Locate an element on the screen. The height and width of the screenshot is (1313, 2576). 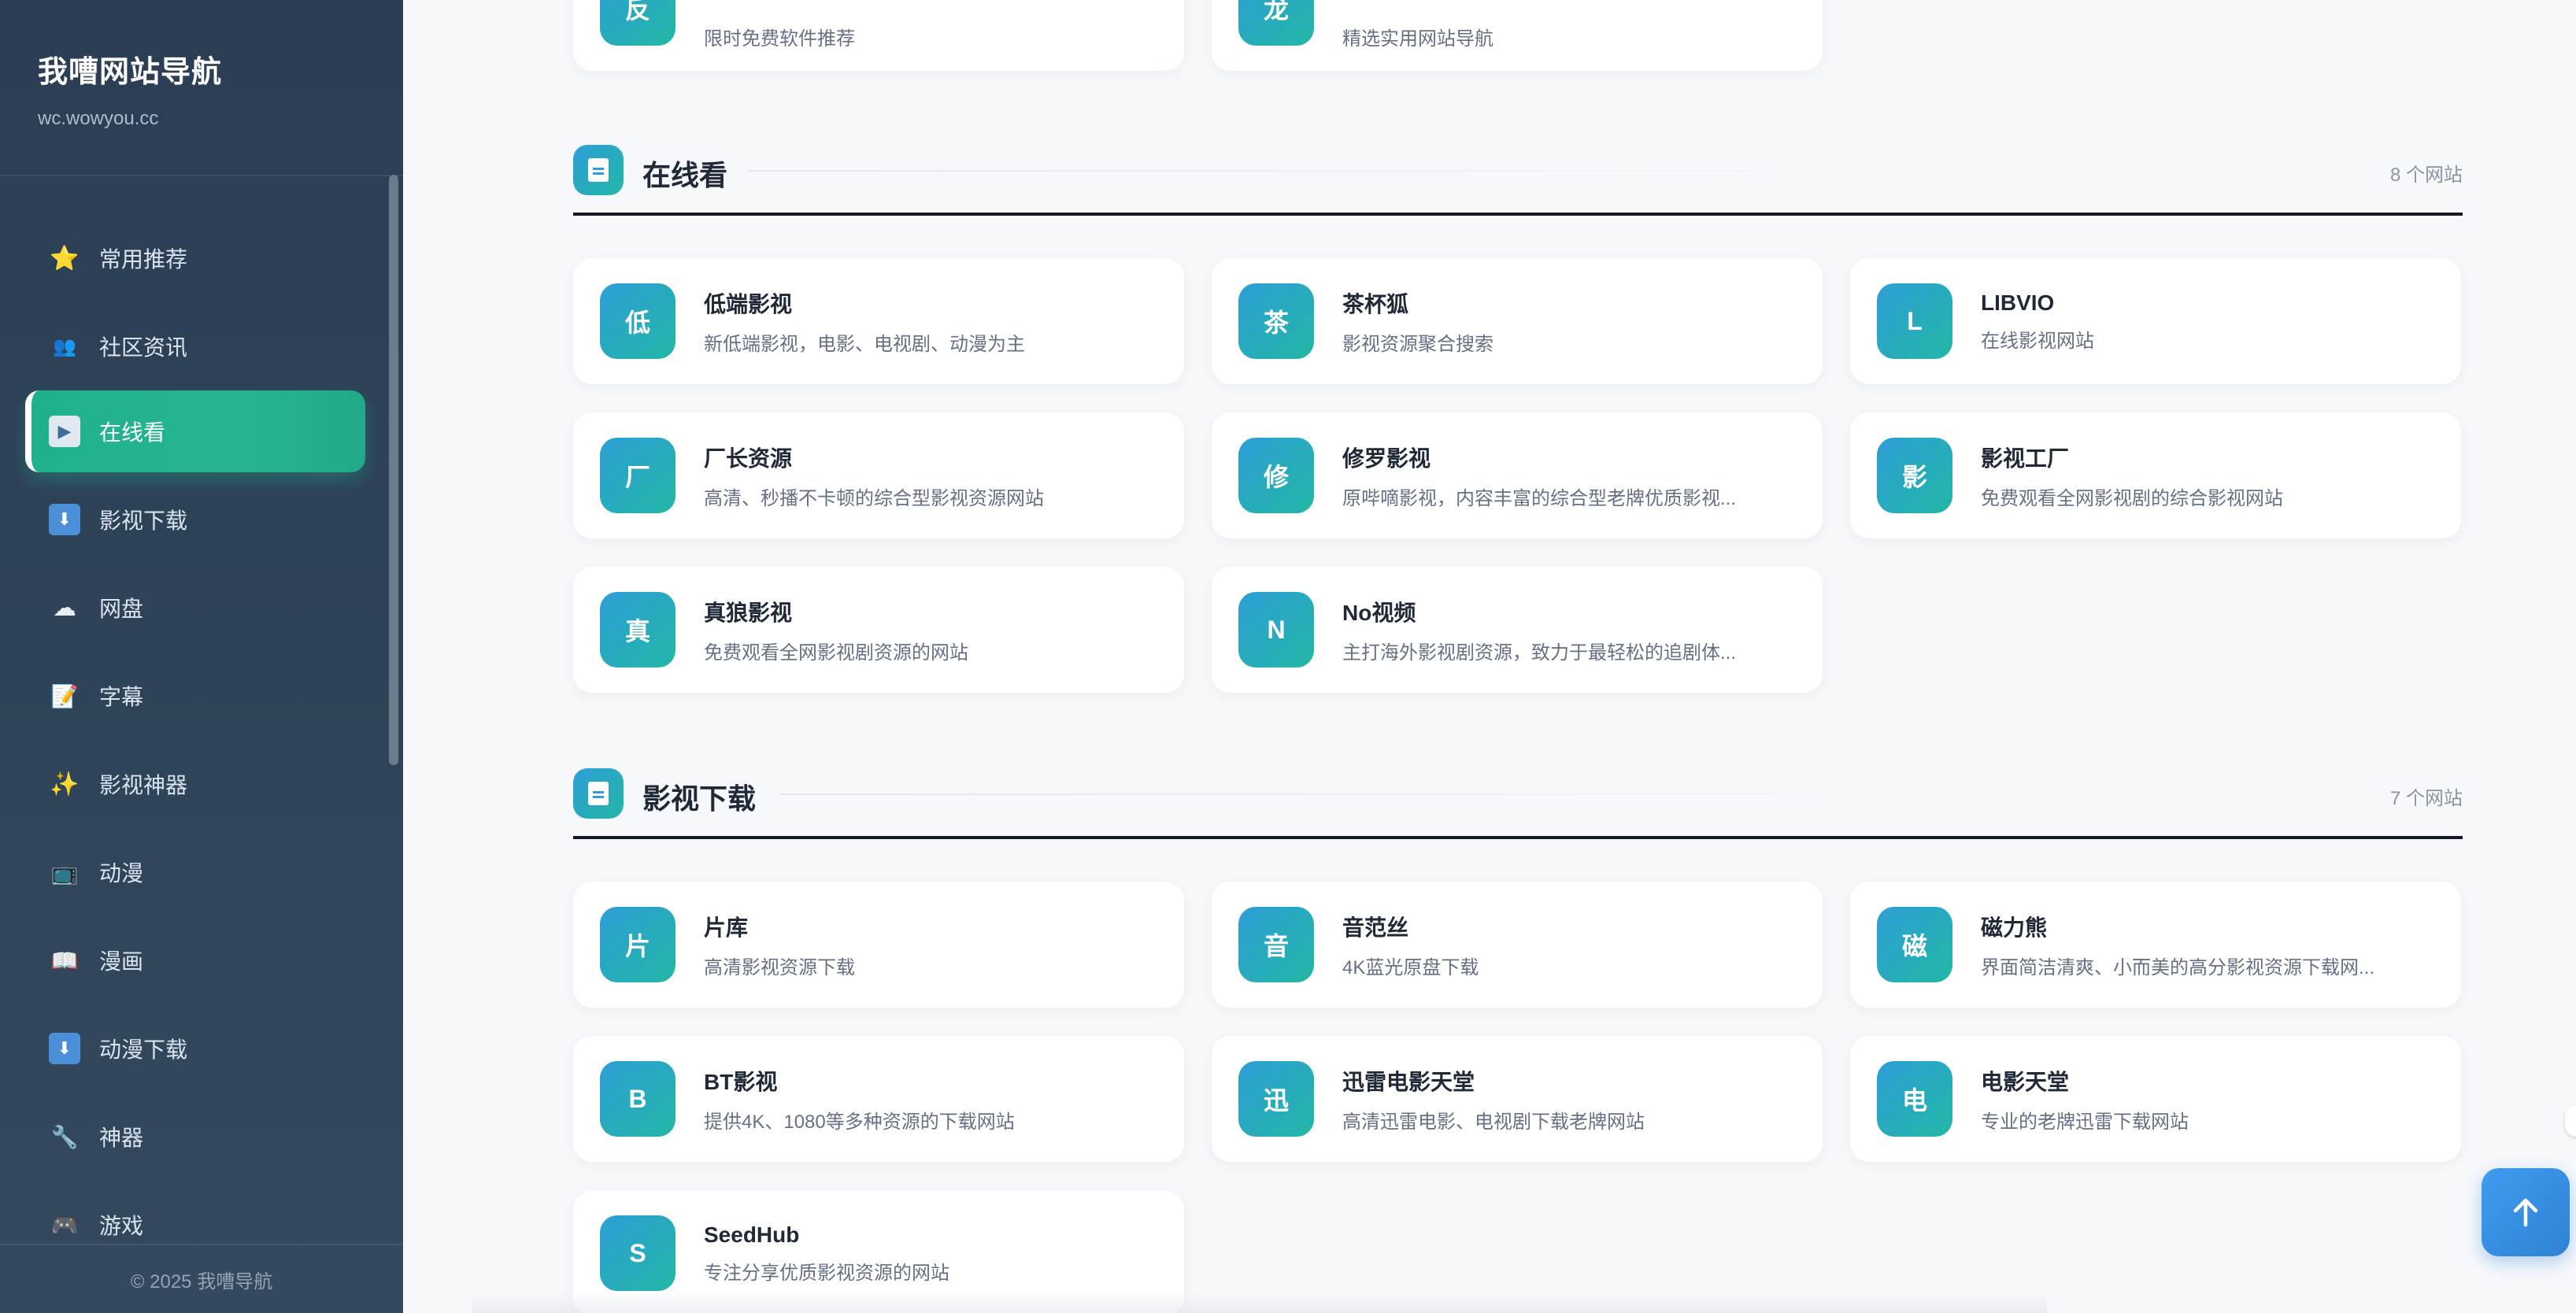
site-card: 真 真狼影视 免费观看全网影视剧资源的网站 is located at coordinates (878, 630).